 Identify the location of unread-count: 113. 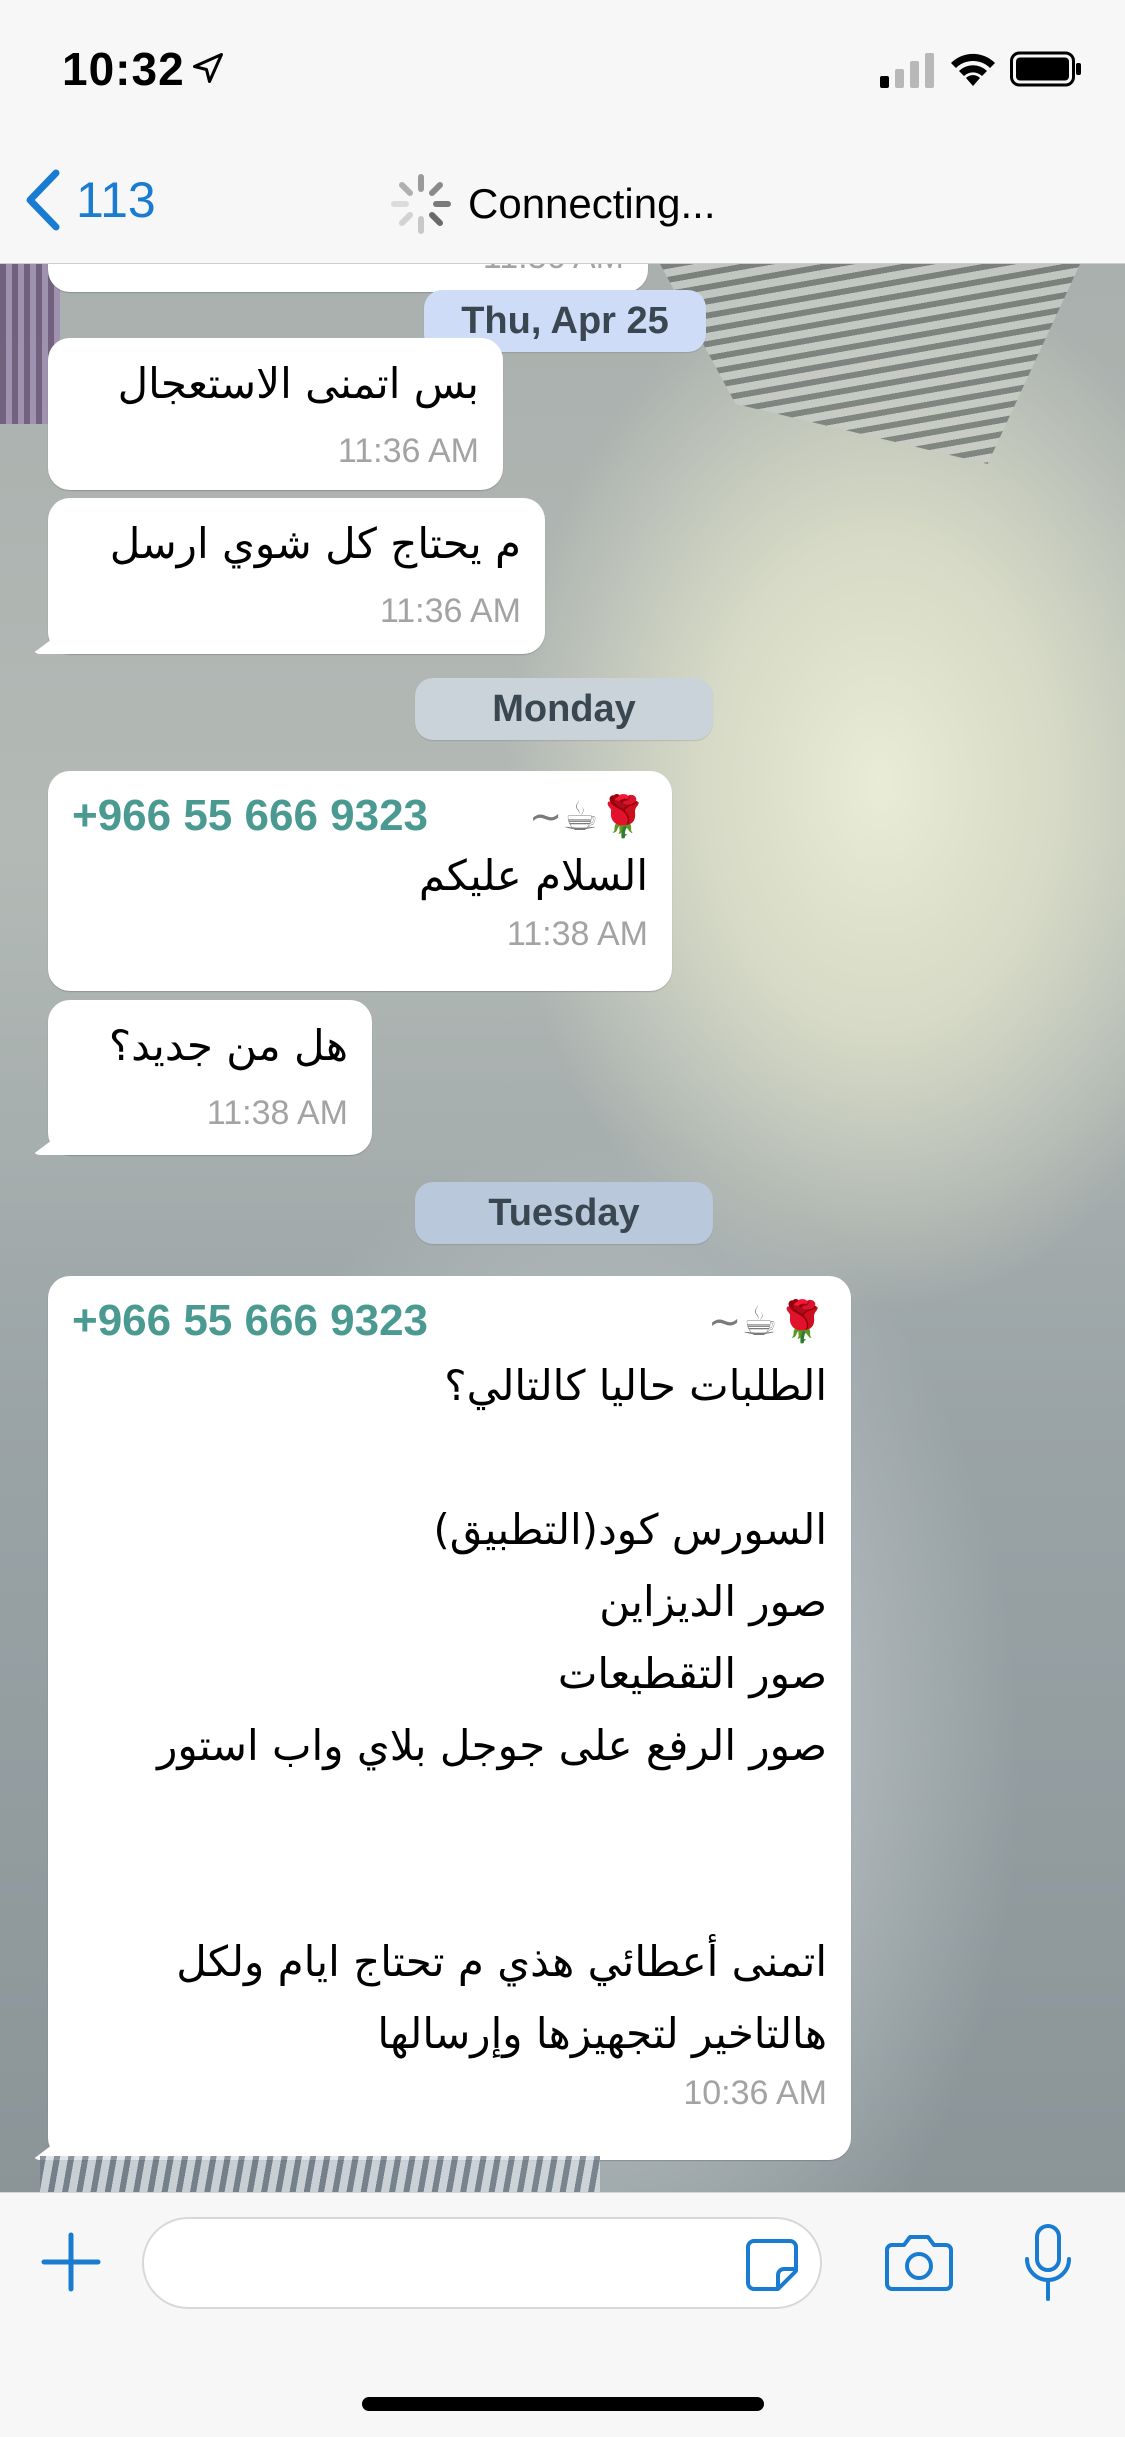
(116, 200).